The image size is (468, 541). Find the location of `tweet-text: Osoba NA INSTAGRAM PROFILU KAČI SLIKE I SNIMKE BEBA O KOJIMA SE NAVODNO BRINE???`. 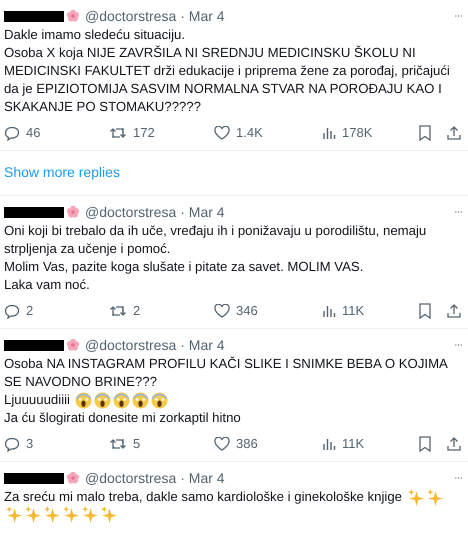

tweet-text: Osoba NA INSTAGRAM PROFILU KAČI SLIKE I SNIMKE BEBA O KOJIMA SE NAVODNO BRINE??? is located at coordinates (226, 373).